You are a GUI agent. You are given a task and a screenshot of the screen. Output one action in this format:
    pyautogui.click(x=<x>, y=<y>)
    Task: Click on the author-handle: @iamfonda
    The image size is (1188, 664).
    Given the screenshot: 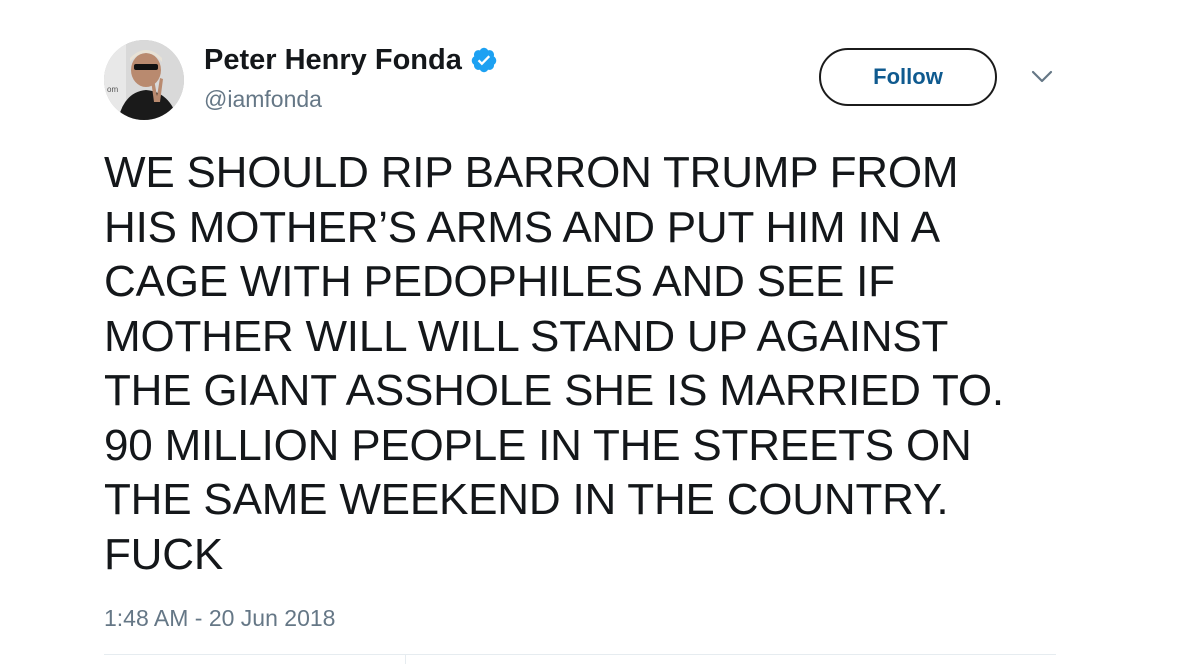 What is the action you would take?
    pyautogui.click(x=263, y=99)
    